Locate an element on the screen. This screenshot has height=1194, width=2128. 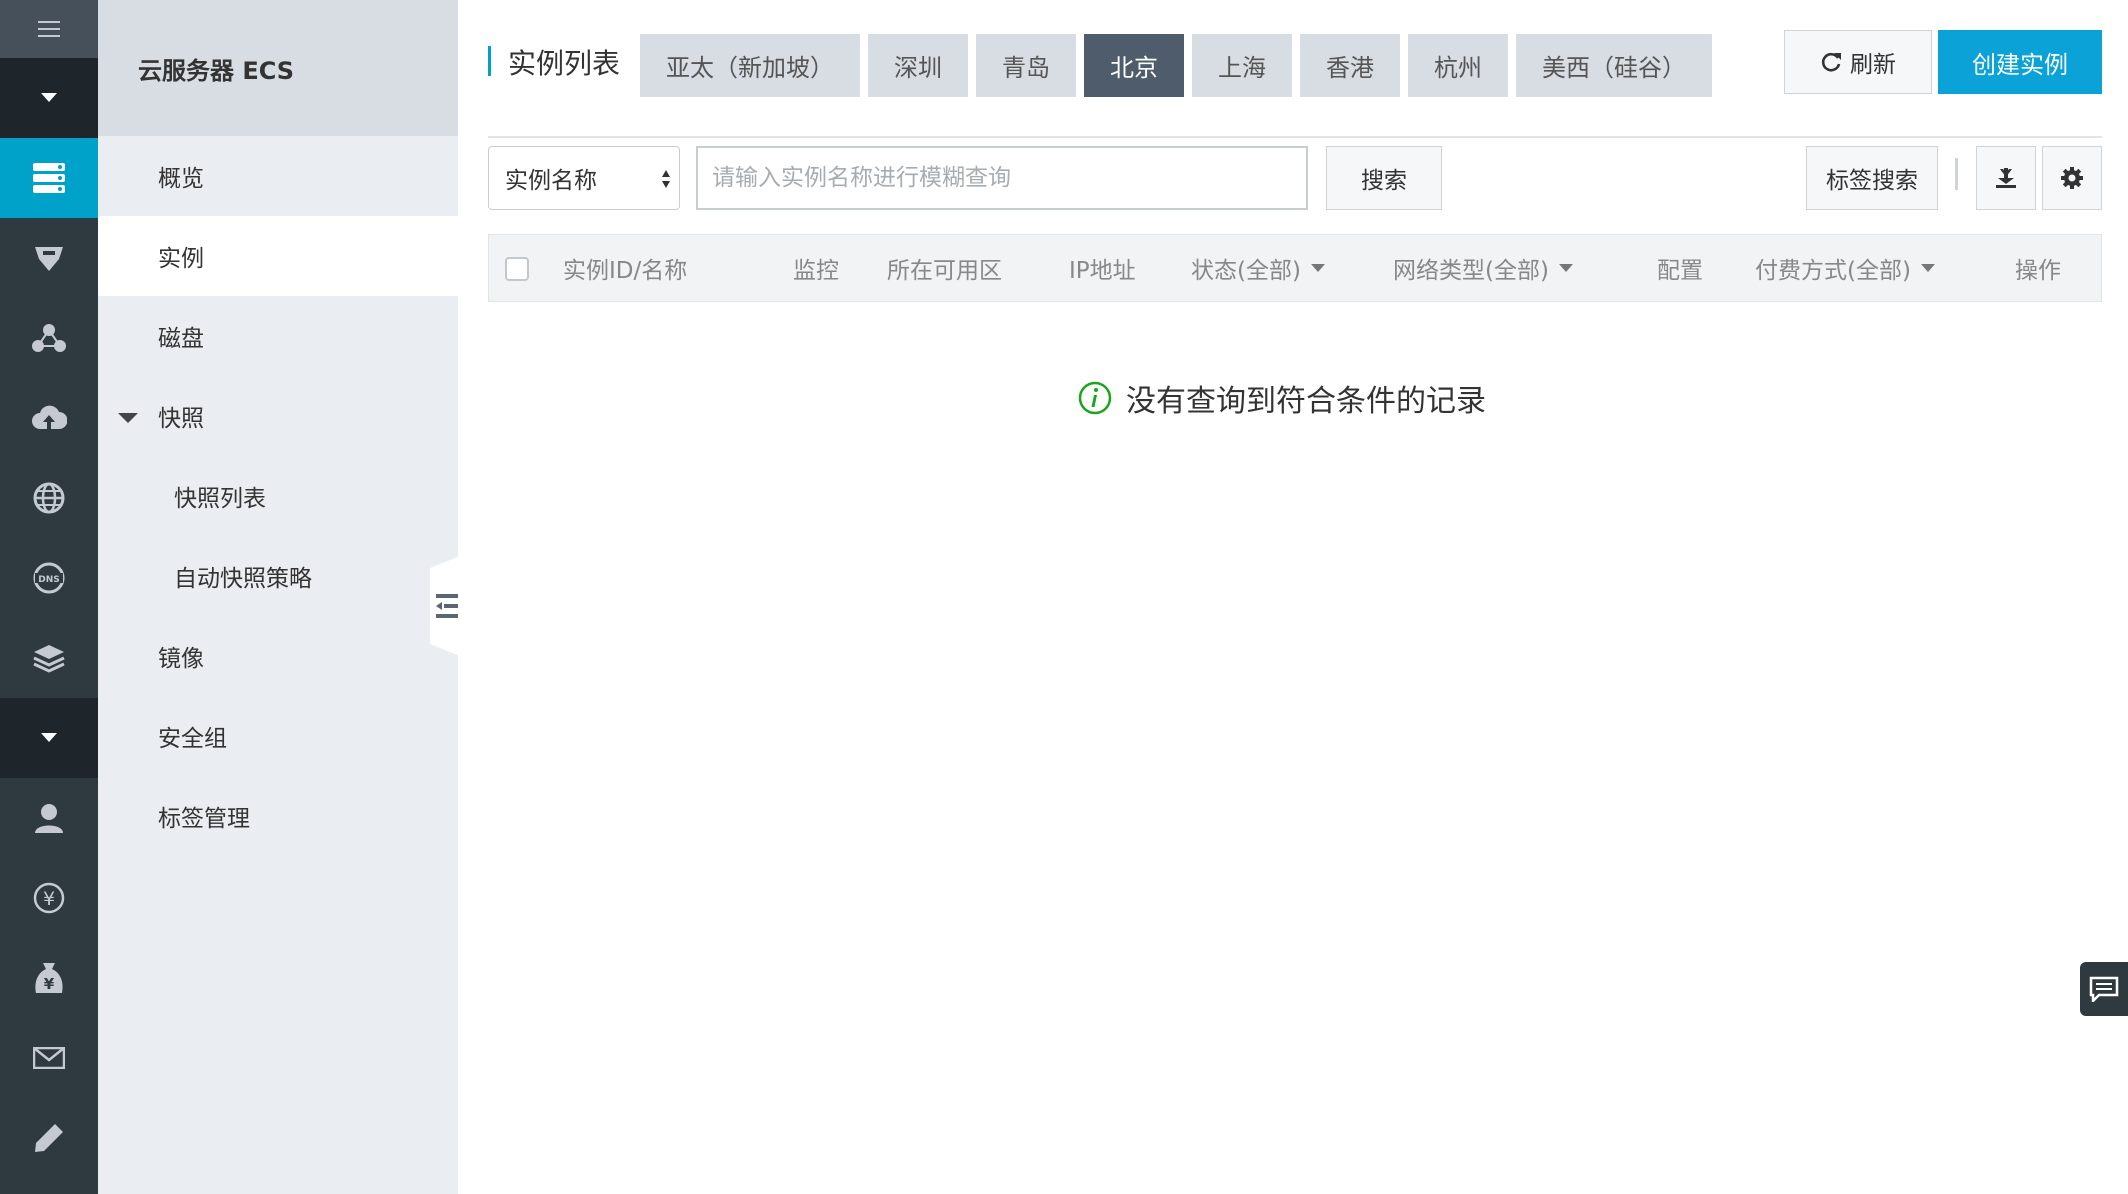
region-tab-beijing: 北京 is located at coordinates (1134, 65).